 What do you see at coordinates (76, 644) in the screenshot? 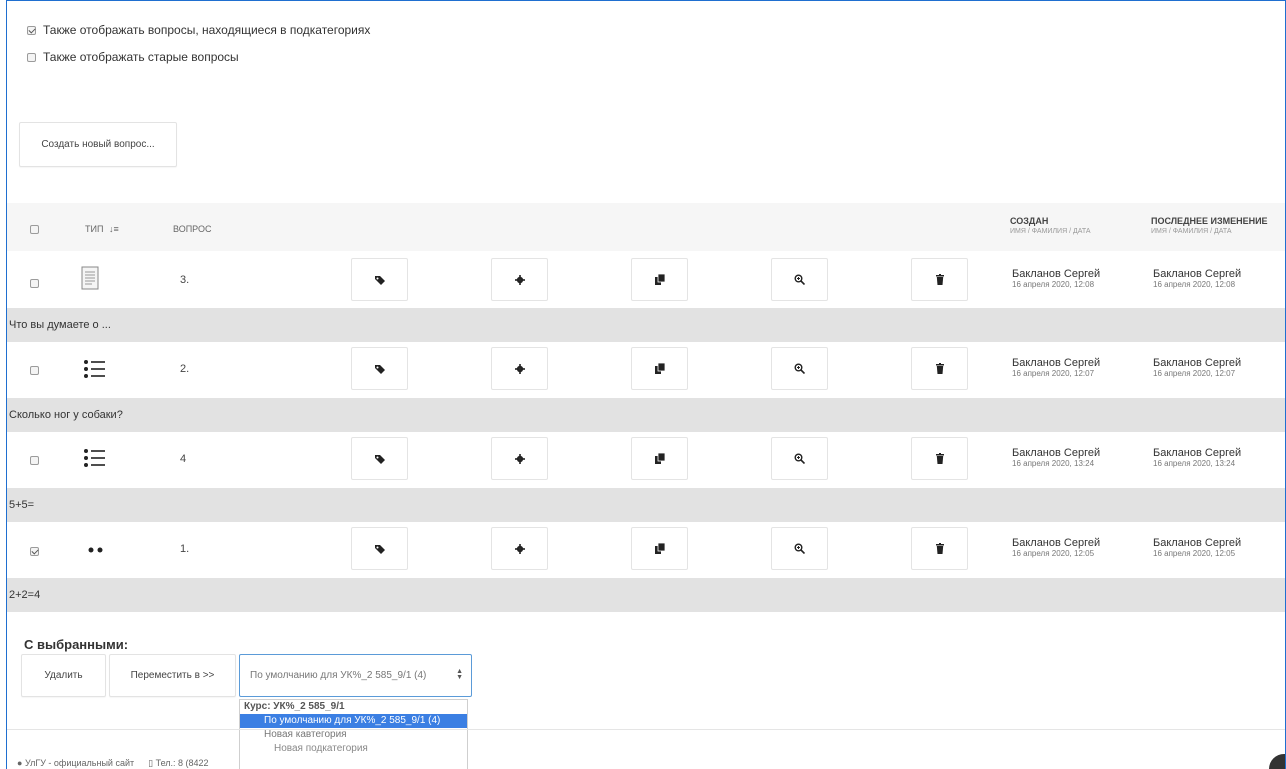
I see `bulk-actions-title: С выбранными:` at bounding box center [76, 644].